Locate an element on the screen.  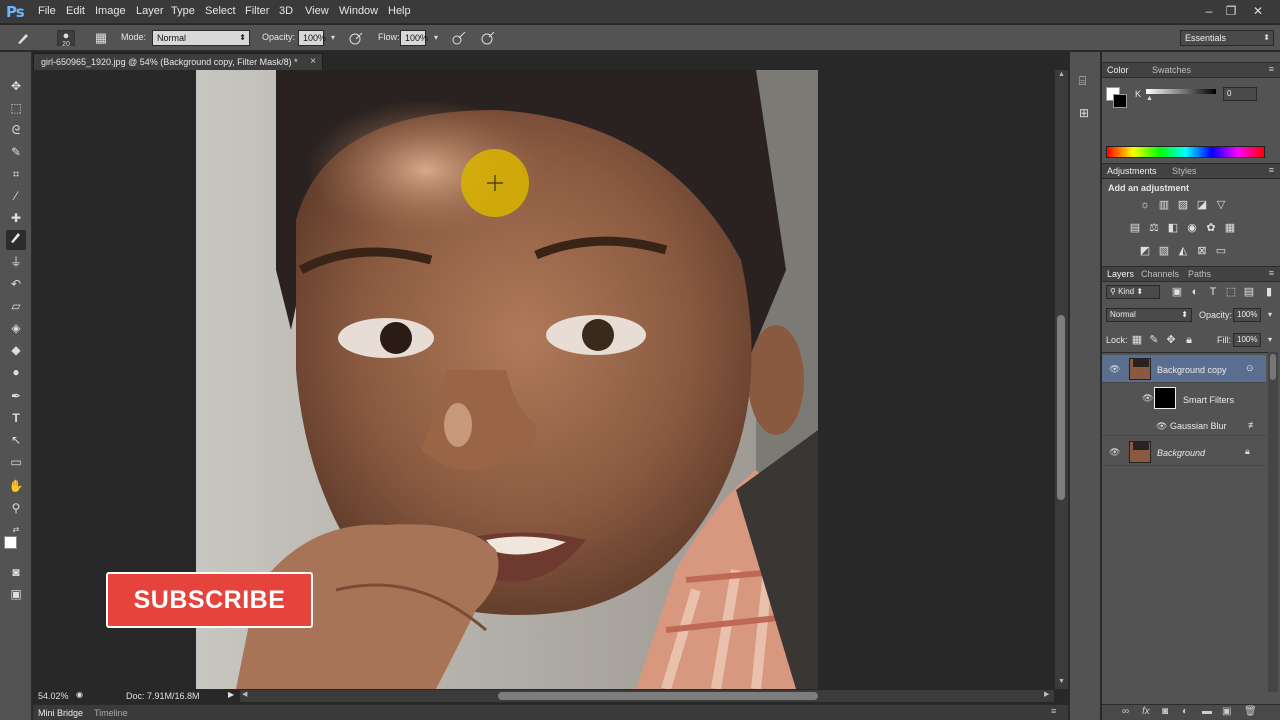
history-brush-tool-icon: ↶ is located at coordinates (16, 284).